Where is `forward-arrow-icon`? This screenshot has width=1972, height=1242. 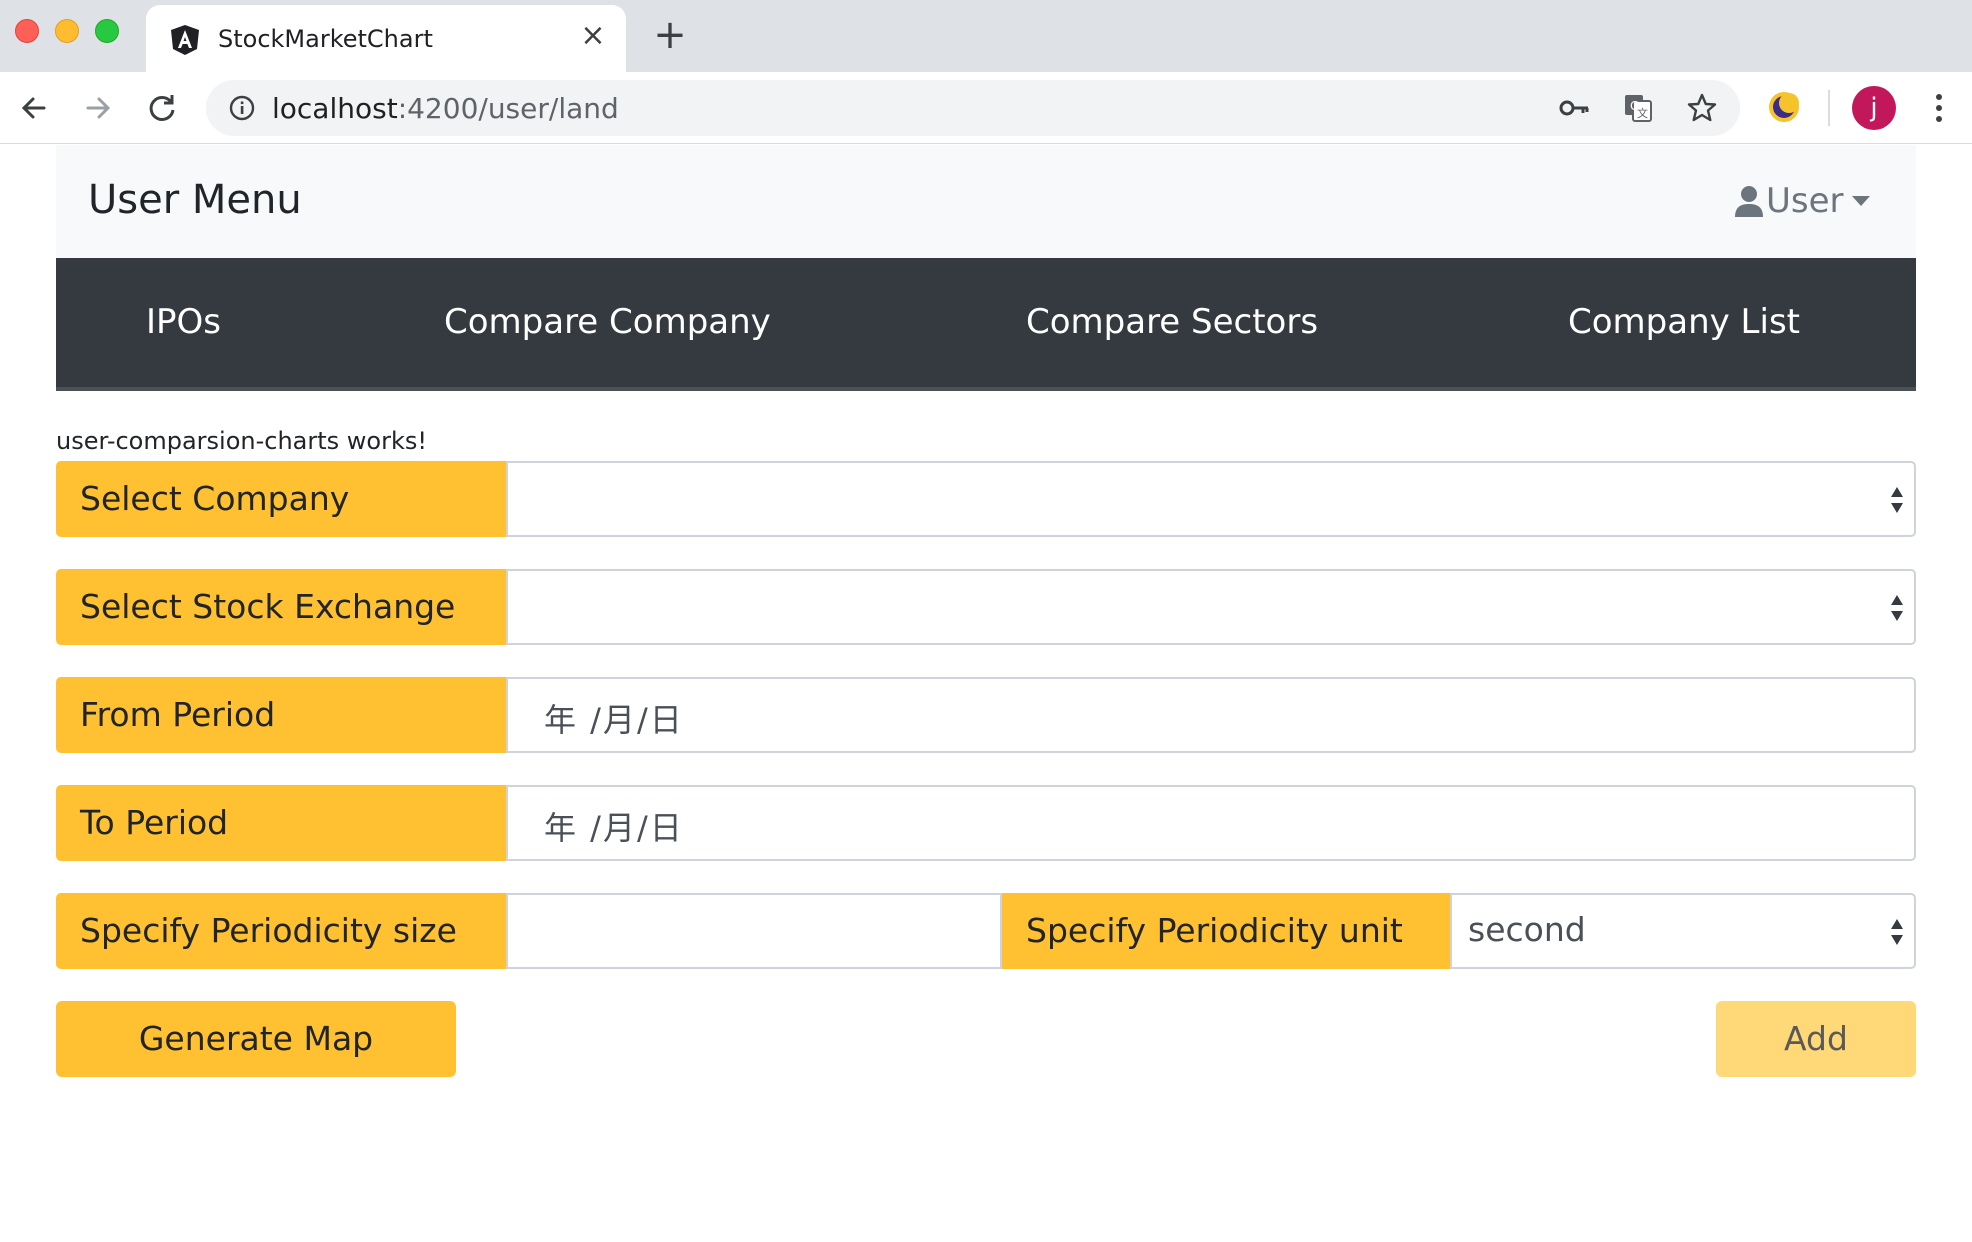
forward-arrow-icon is located at coordinates (98, 108).